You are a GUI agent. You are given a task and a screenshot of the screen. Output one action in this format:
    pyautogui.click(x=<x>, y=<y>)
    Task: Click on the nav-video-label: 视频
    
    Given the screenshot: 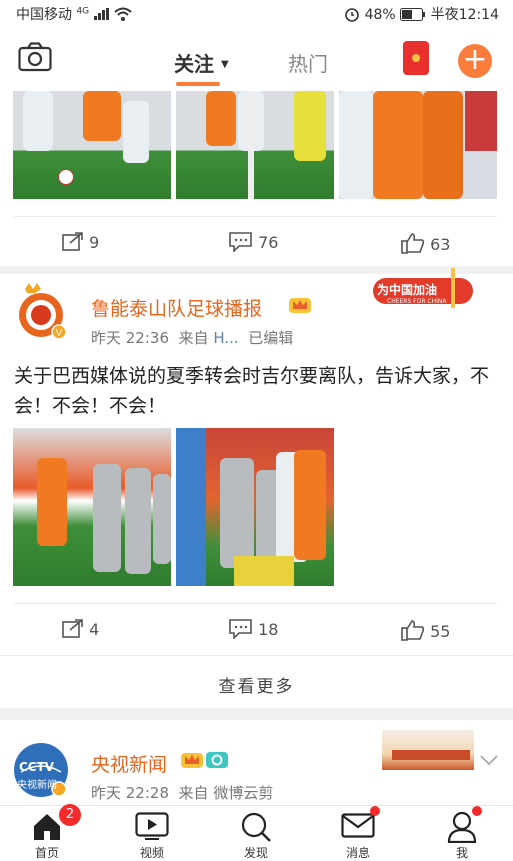 What is the action you would take?
    pyautogui.click(x=151, y=853)
    